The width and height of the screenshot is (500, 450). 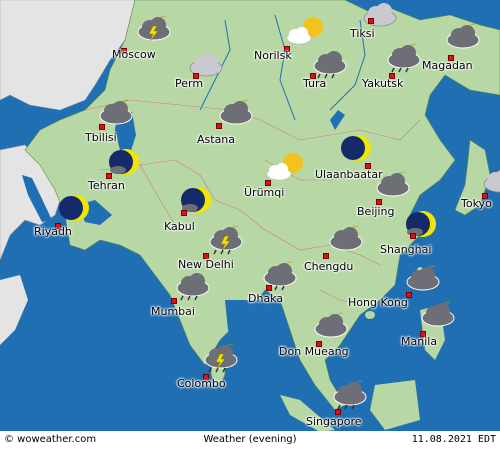 What do you see at coordinates (101, 138) in the screenshot?
I see `city-label: Tbilisi` at bounding box center [101, 138].